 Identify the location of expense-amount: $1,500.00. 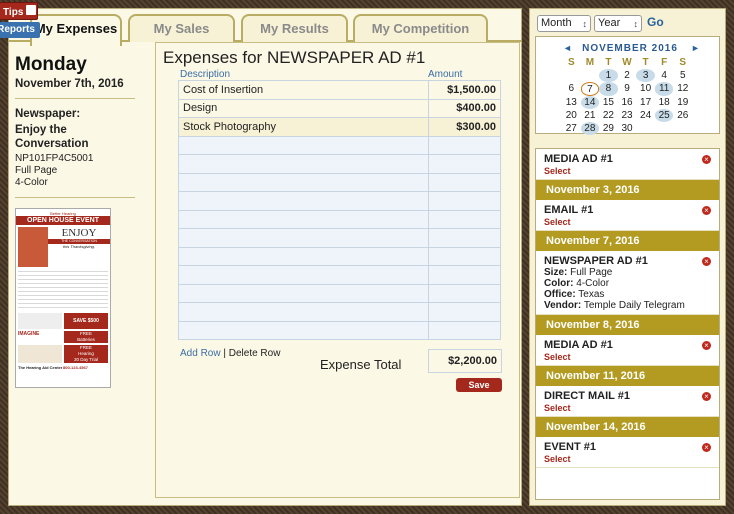
(464, 90).